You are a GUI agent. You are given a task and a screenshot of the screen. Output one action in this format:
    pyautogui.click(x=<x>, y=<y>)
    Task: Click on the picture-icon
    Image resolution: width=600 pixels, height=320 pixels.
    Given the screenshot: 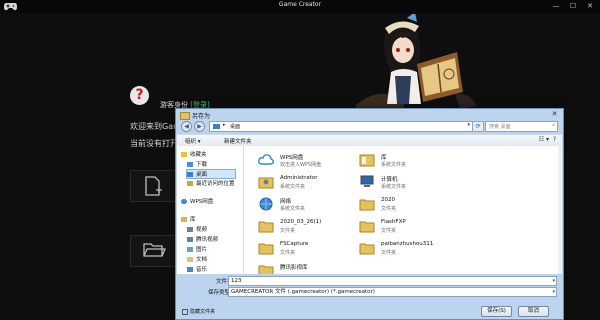 What is the action you would take?
    pyautogui.click(x=190, y=249)
    